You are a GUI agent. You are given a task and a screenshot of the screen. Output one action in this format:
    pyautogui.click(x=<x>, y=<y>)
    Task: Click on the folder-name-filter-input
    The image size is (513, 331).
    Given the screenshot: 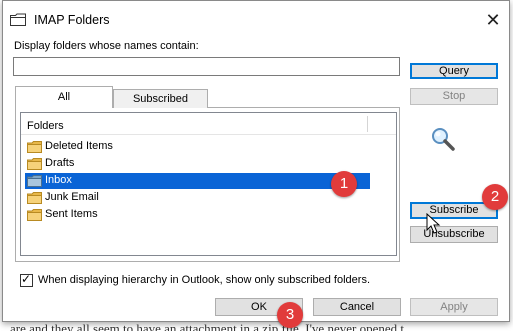 What is the action you would take?
    pyautogui.click(x=206, y=66)
    